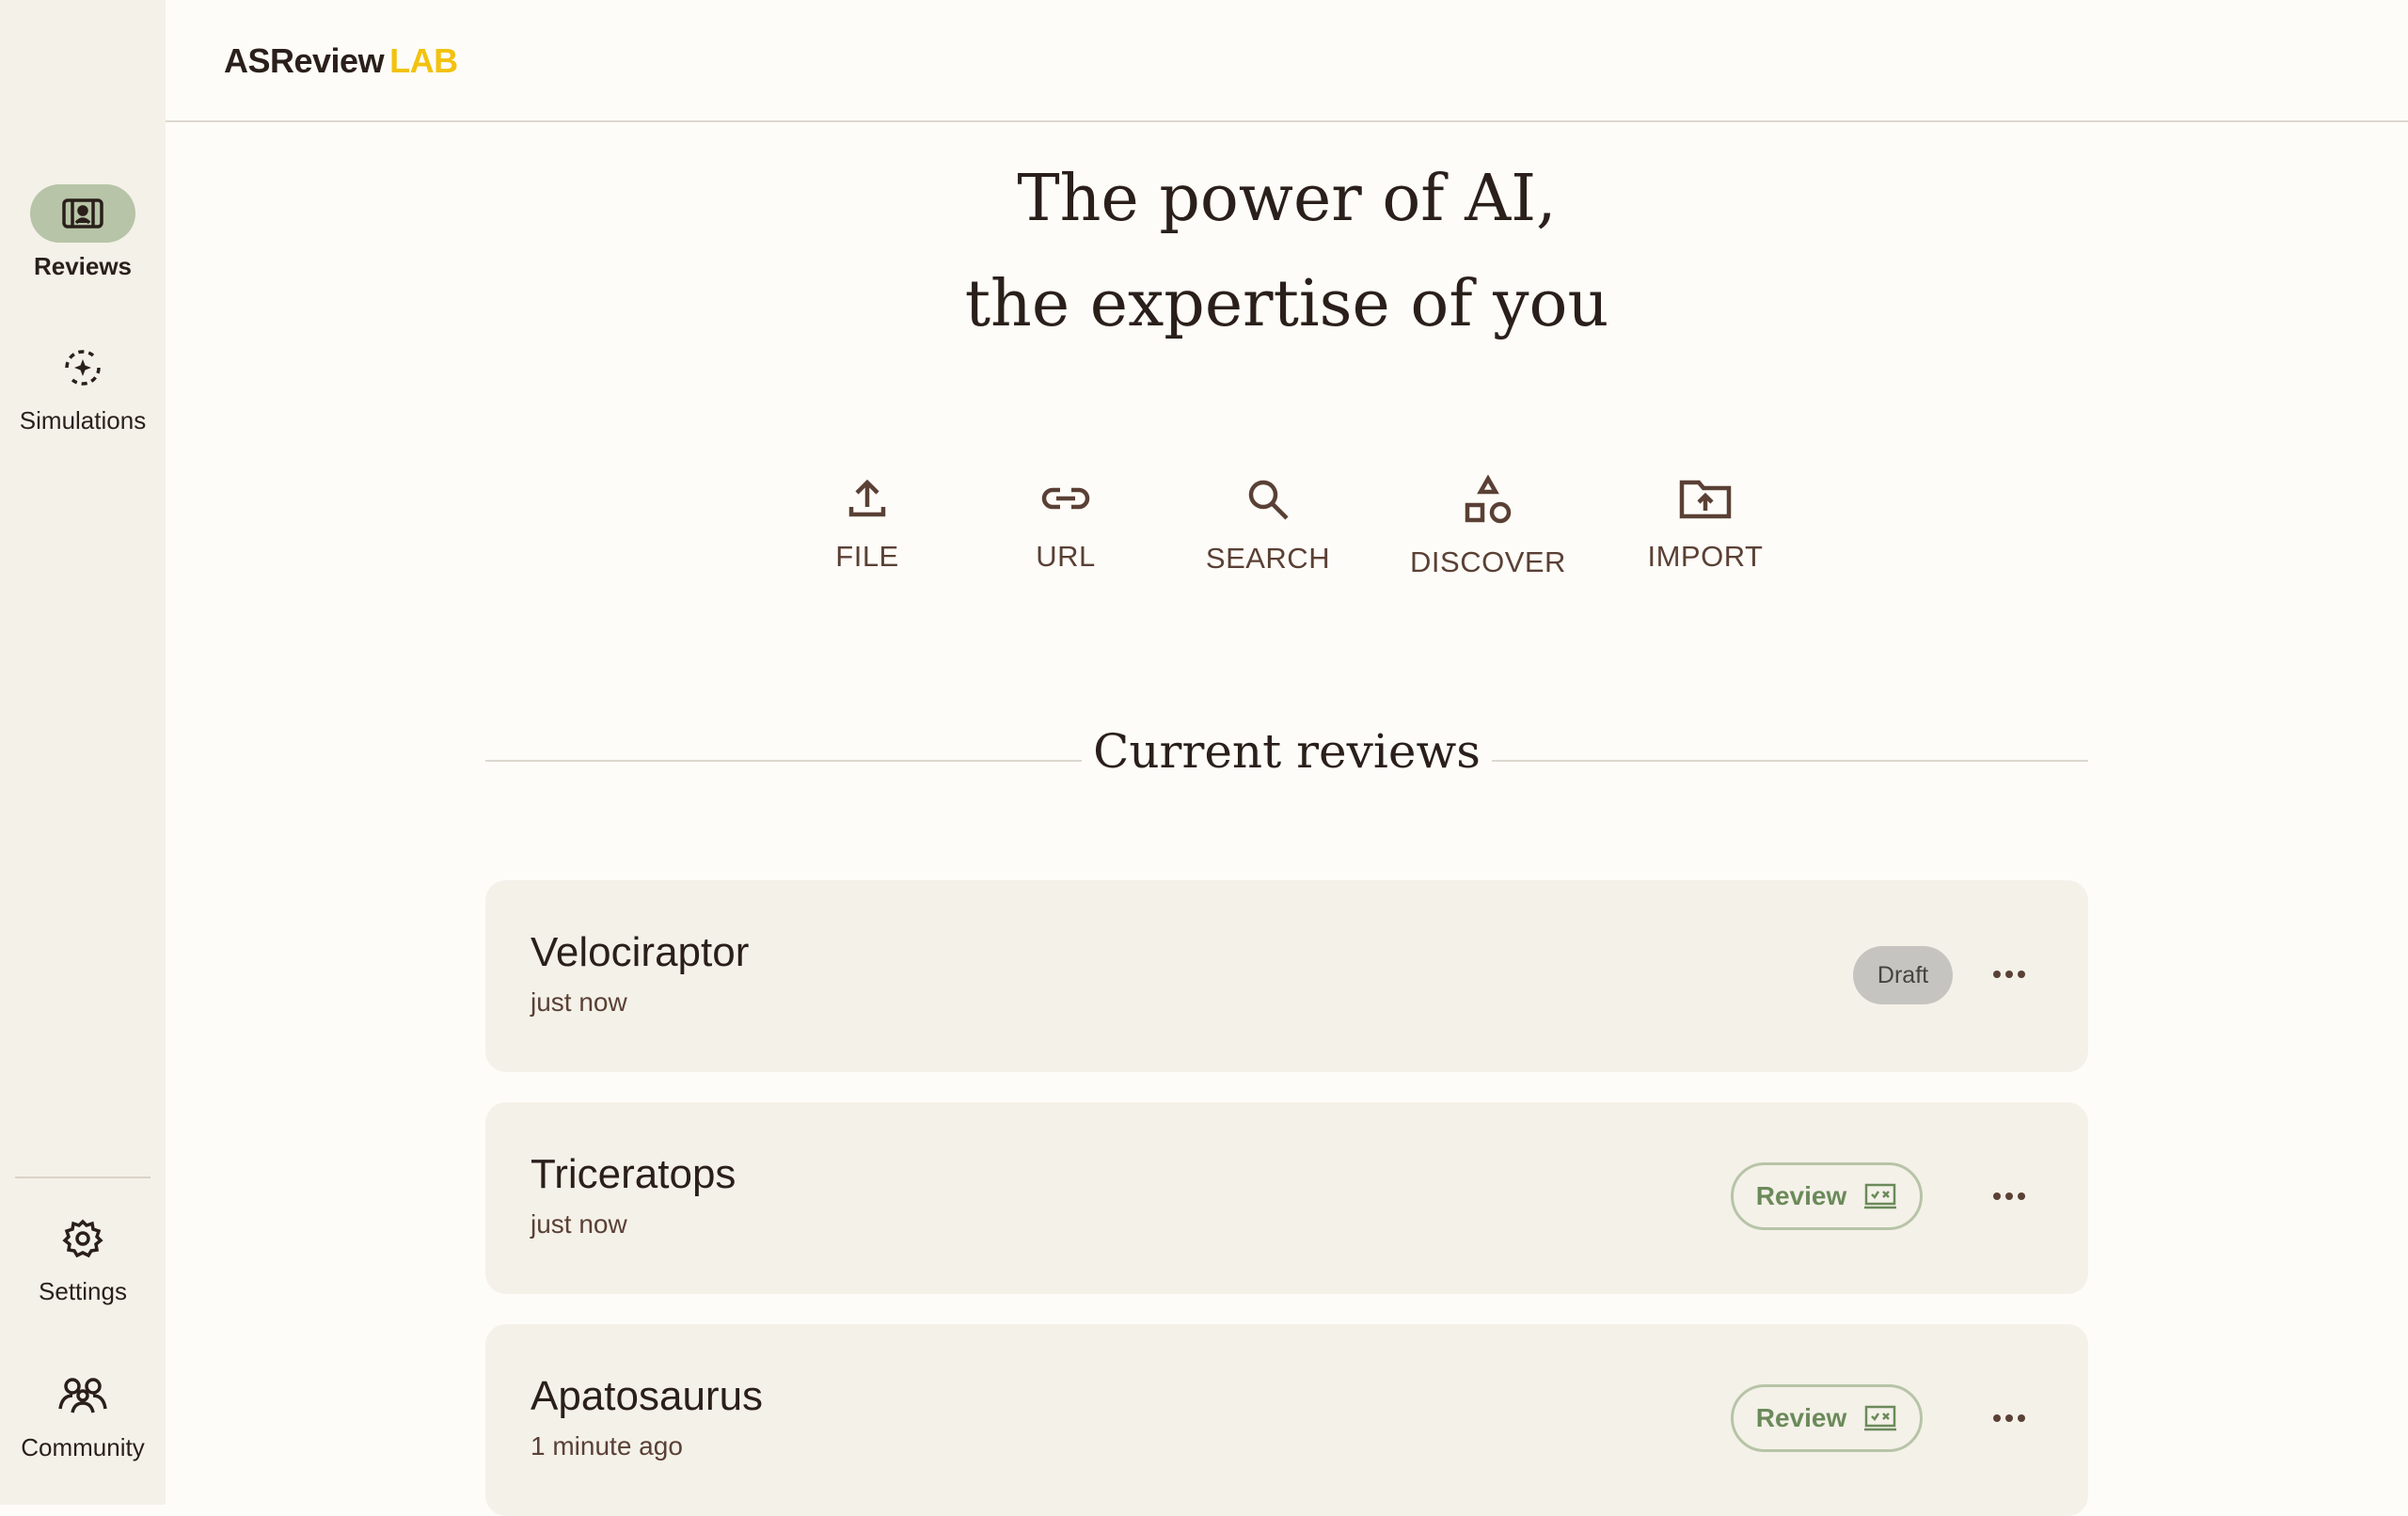  Describe the element at coordinates (1268, 558) in the screenshot. I see `action-label: SEARCH` at that location.